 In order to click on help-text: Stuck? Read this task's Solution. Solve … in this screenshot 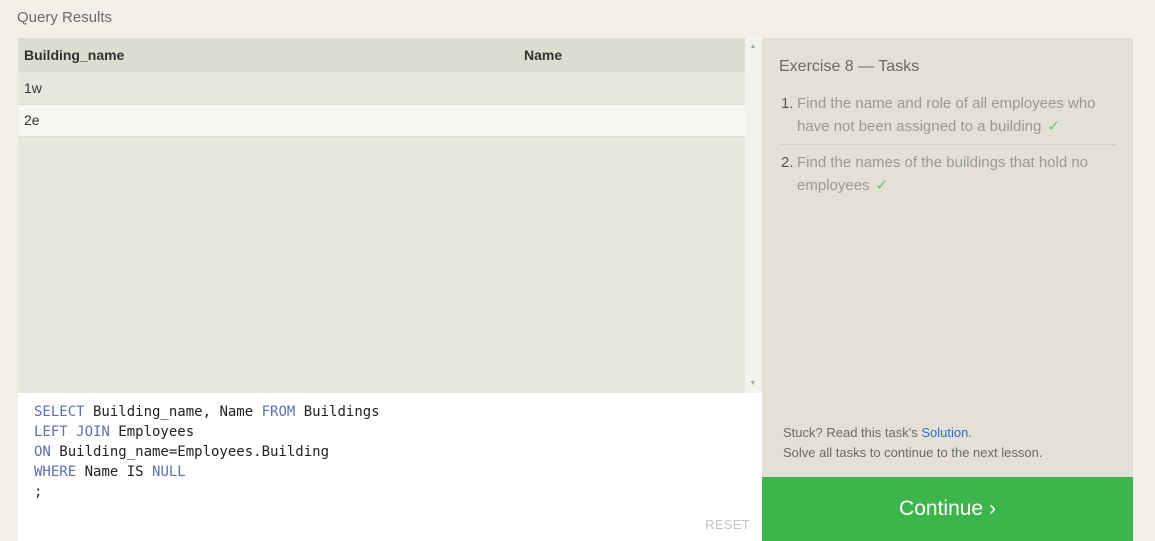, I will do `click(912, 443)`.